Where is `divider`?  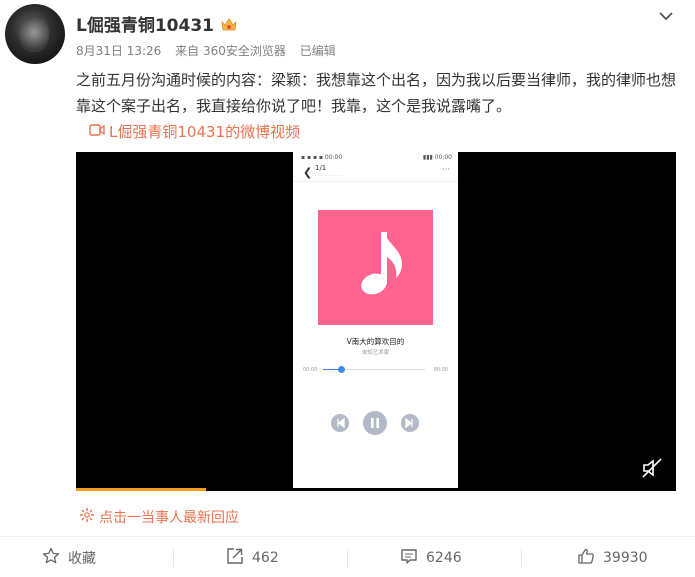
divider is located at coordinates (347, 536).